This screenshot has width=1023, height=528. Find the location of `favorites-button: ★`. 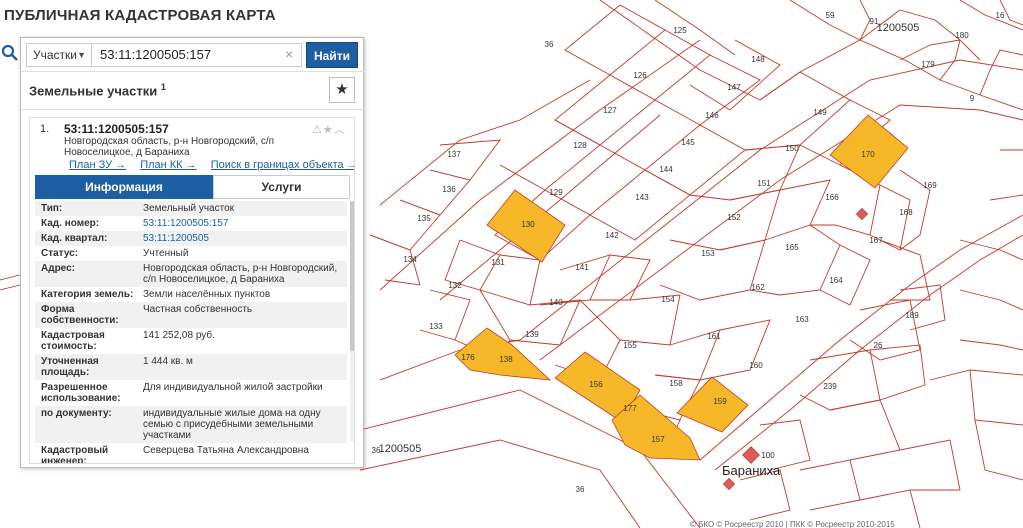

favorites-button: ★ is located at coordinates (342, 90).